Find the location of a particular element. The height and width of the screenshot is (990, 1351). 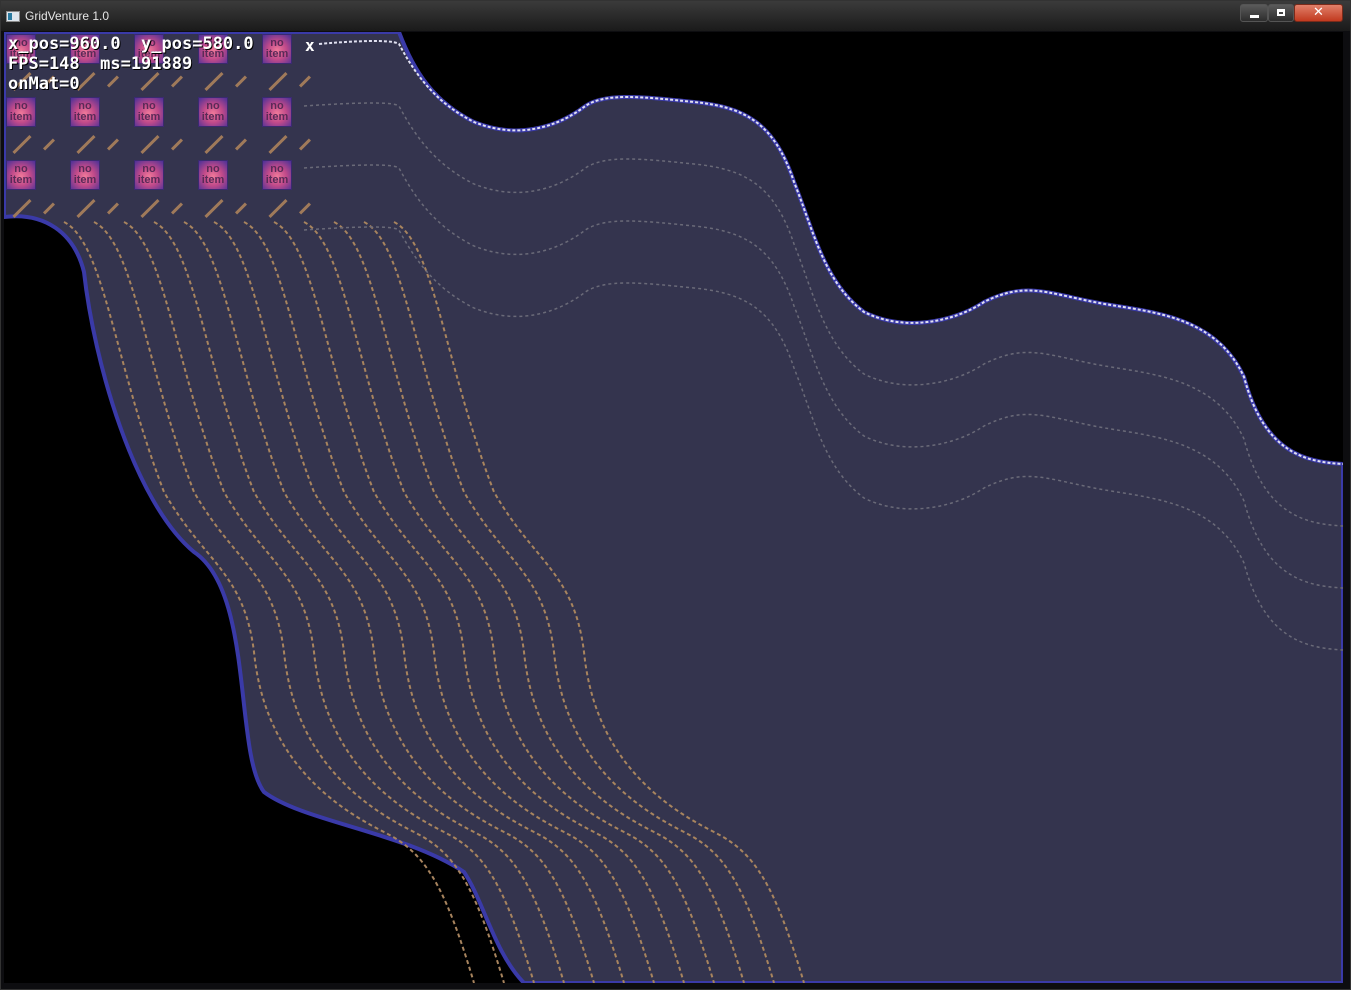

close-button: ✕ is located at coordinates (1318, 13).